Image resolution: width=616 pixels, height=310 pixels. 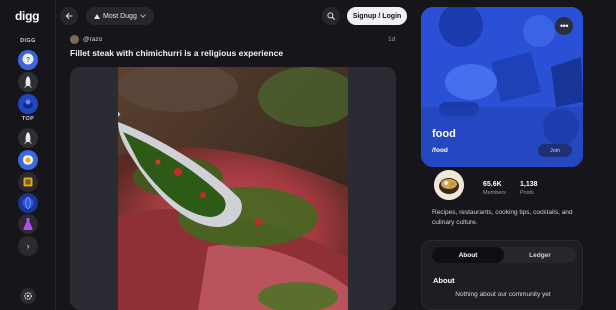 I want to click on community-banner: ••• food /food Join, so click(x=502, y=87).